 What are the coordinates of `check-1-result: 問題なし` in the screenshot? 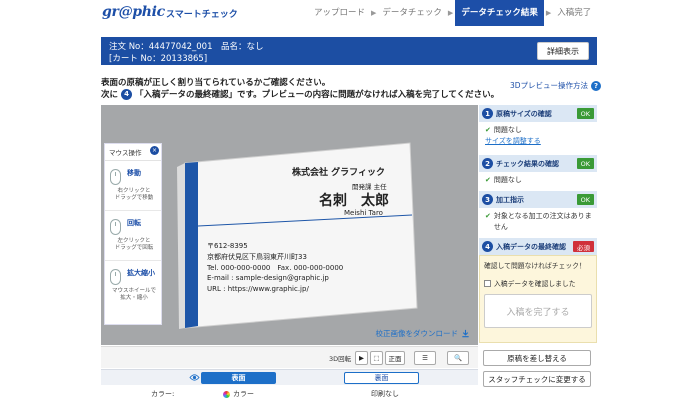 It's located at (507, 130).